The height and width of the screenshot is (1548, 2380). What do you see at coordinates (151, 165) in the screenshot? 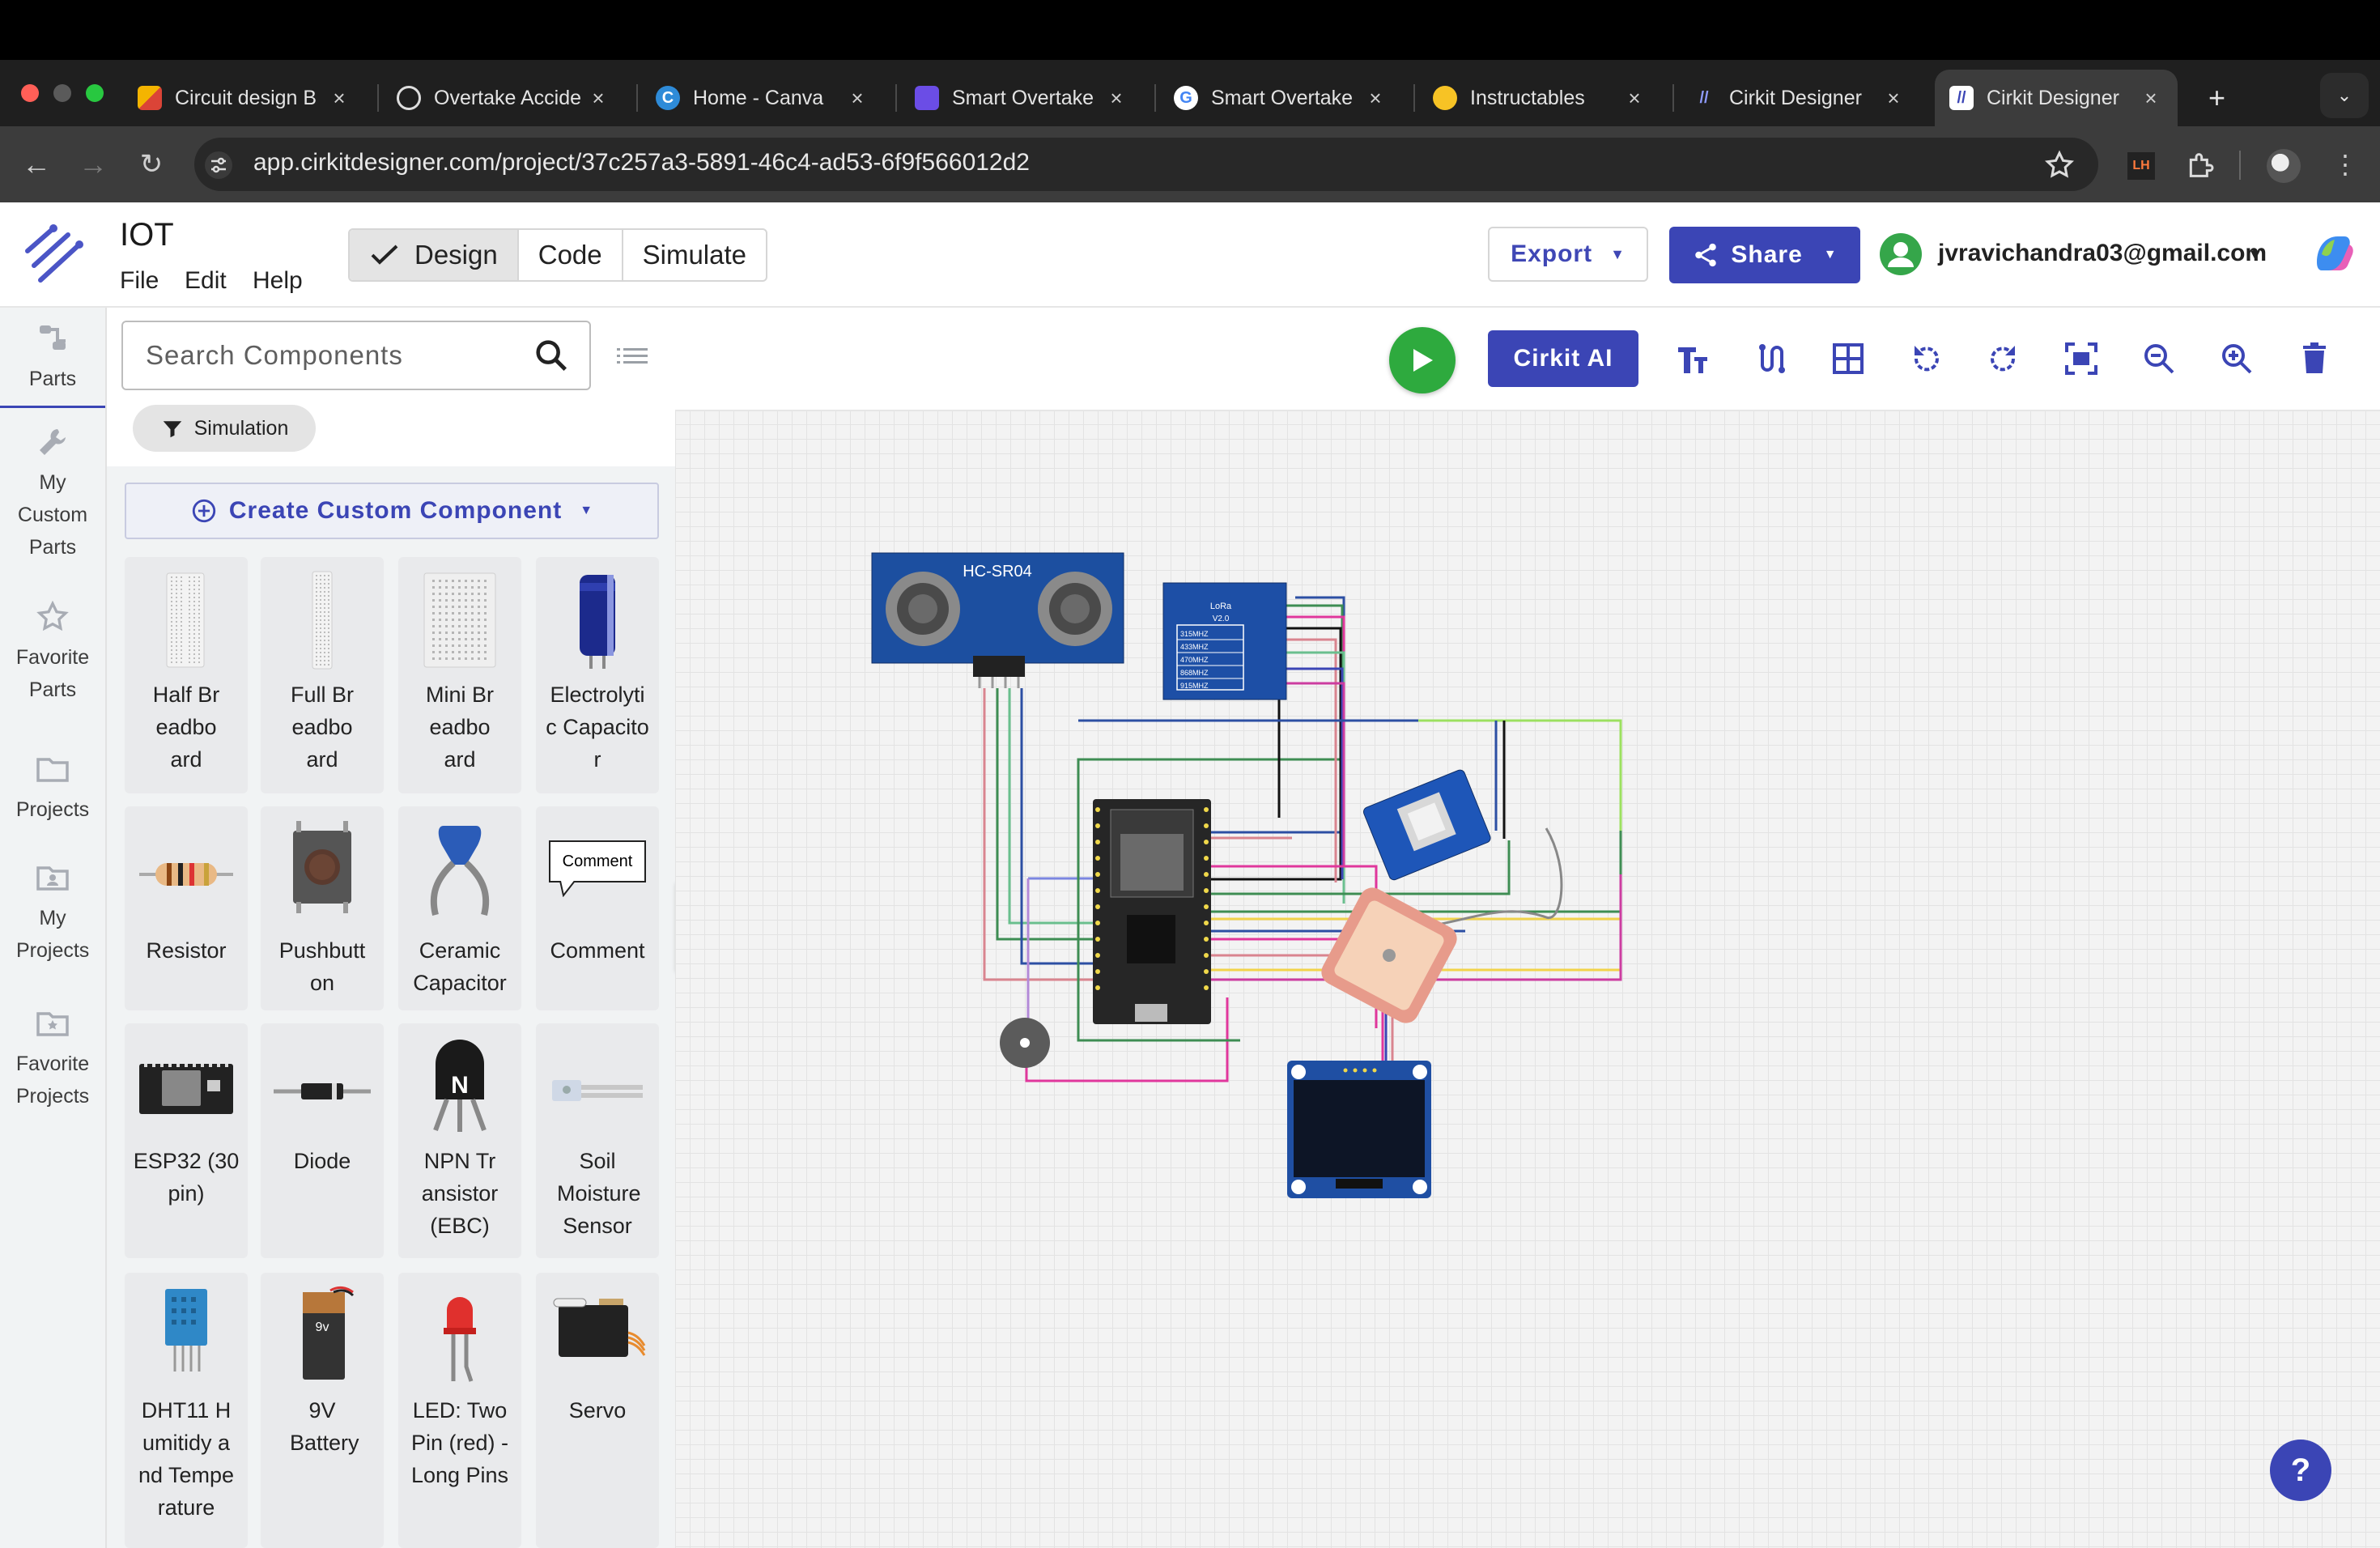
I see `reload-button: ↻` at bounding box center [151, 165].